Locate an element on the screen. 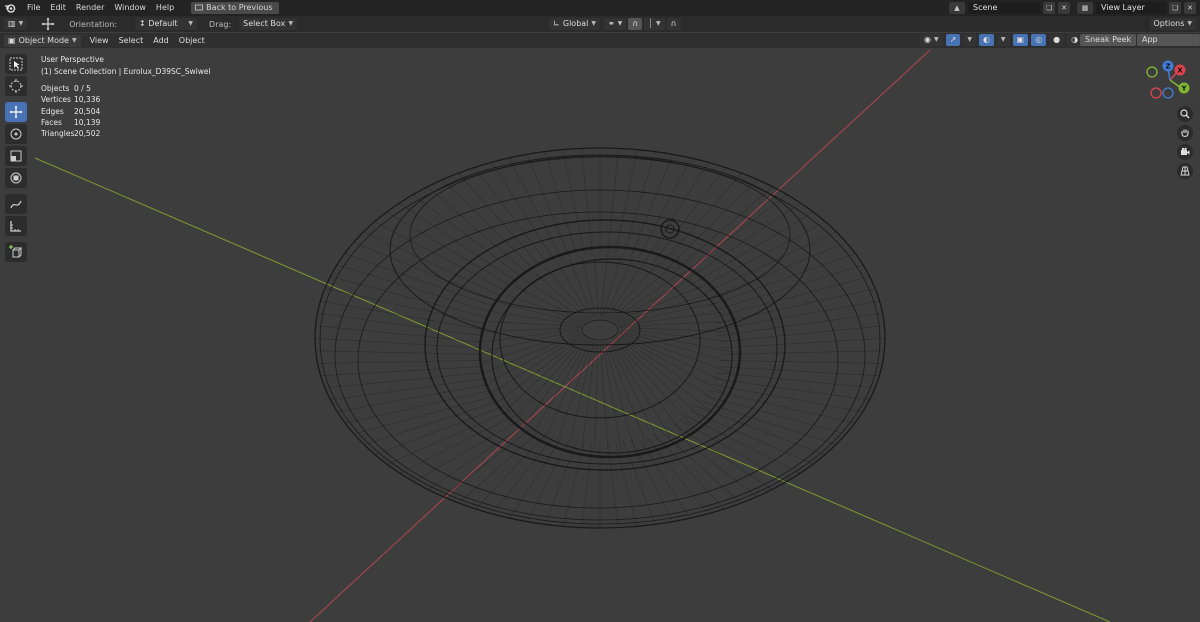  scale-tool is located at coordinates (16, 156).